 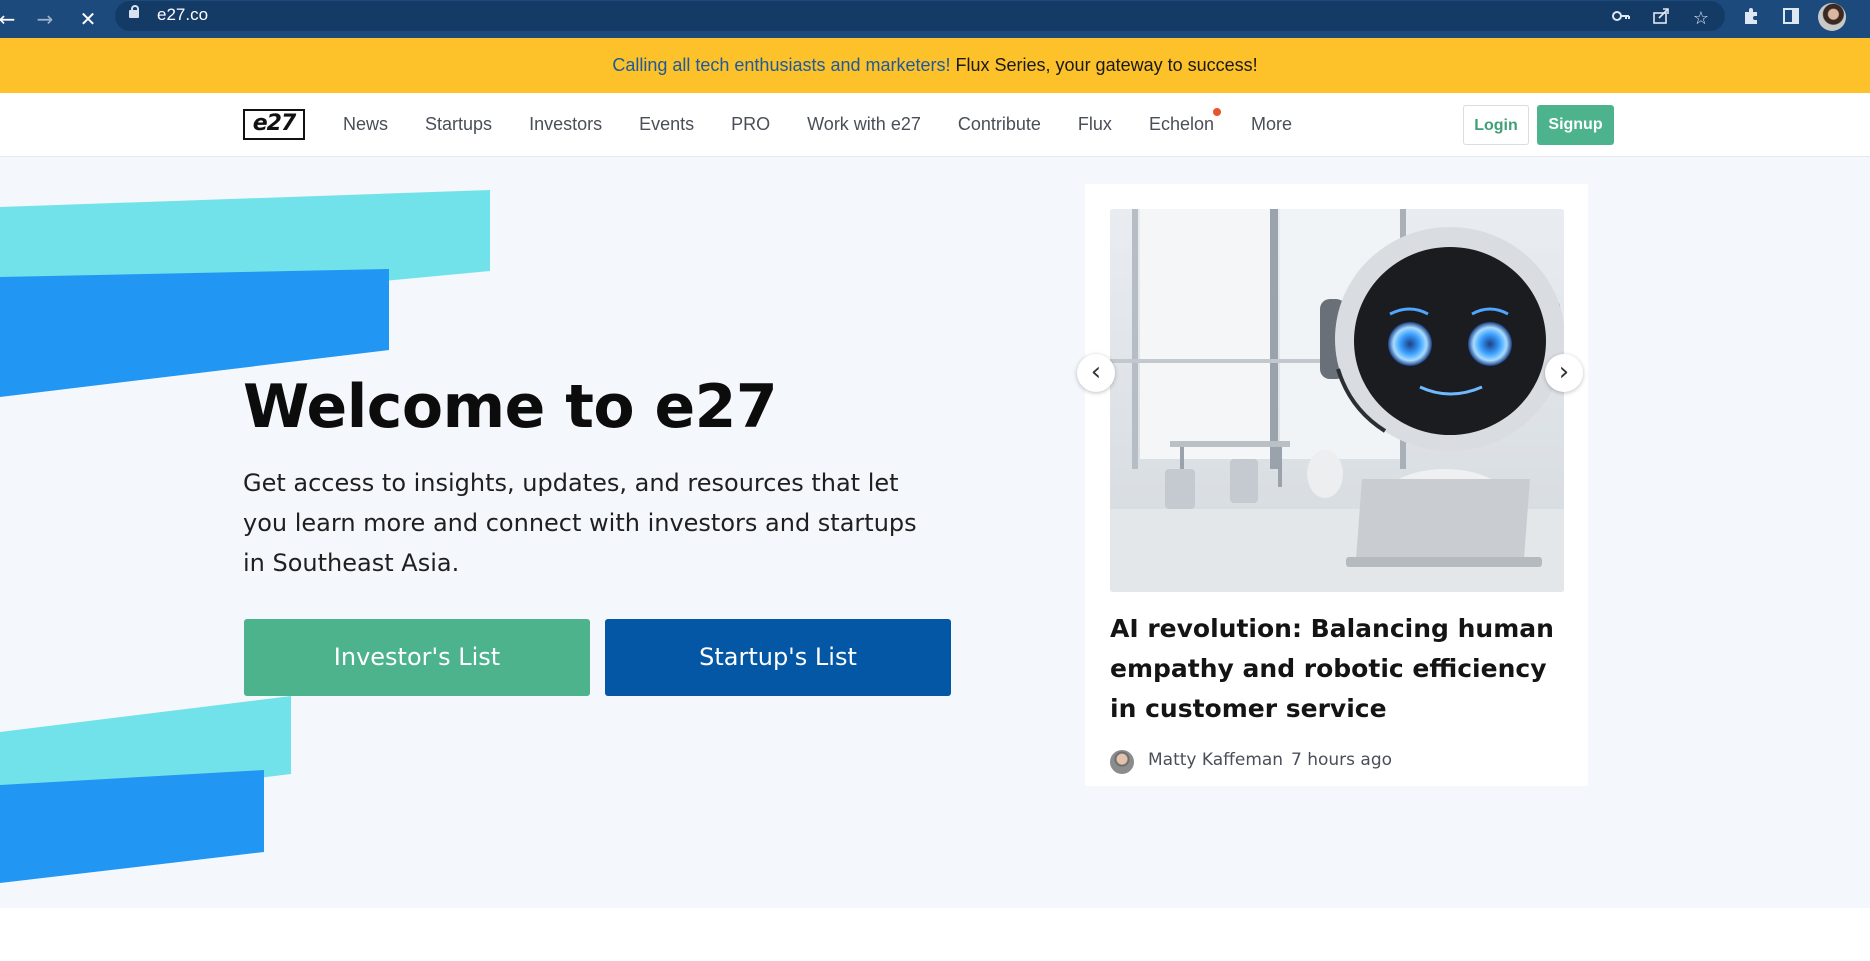 What do you see at coordinates (778, 657) in the screenshot?
I see `startups-list-button: Startup's List` at bounding box center [778, 657].